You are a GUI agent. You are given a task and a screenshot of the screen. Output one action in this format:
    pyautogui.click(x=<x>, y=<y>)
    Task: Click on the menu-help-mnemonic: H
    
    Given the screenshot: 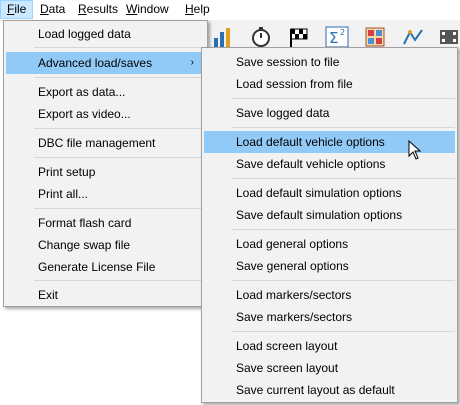 What is the action you would take?
    pyautogui.click(x=189, y=9)
    